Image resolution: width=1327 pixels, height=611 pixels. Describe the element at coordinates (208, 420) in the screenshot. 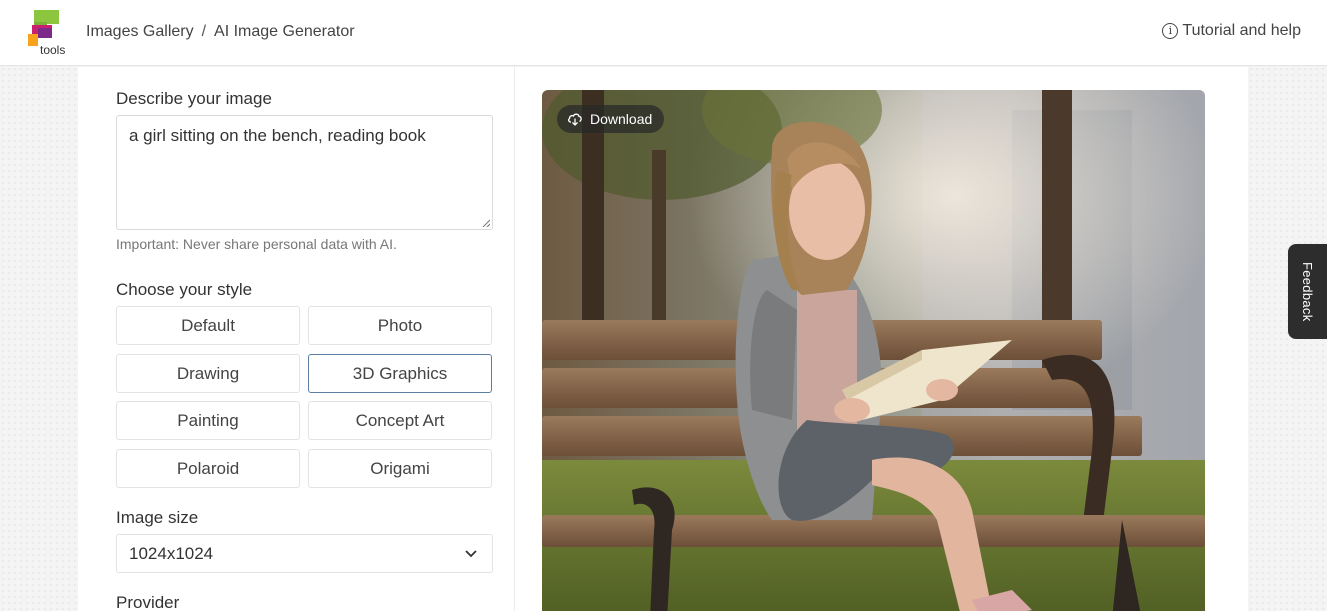

I see `style-painting-button: Painting` at that location.